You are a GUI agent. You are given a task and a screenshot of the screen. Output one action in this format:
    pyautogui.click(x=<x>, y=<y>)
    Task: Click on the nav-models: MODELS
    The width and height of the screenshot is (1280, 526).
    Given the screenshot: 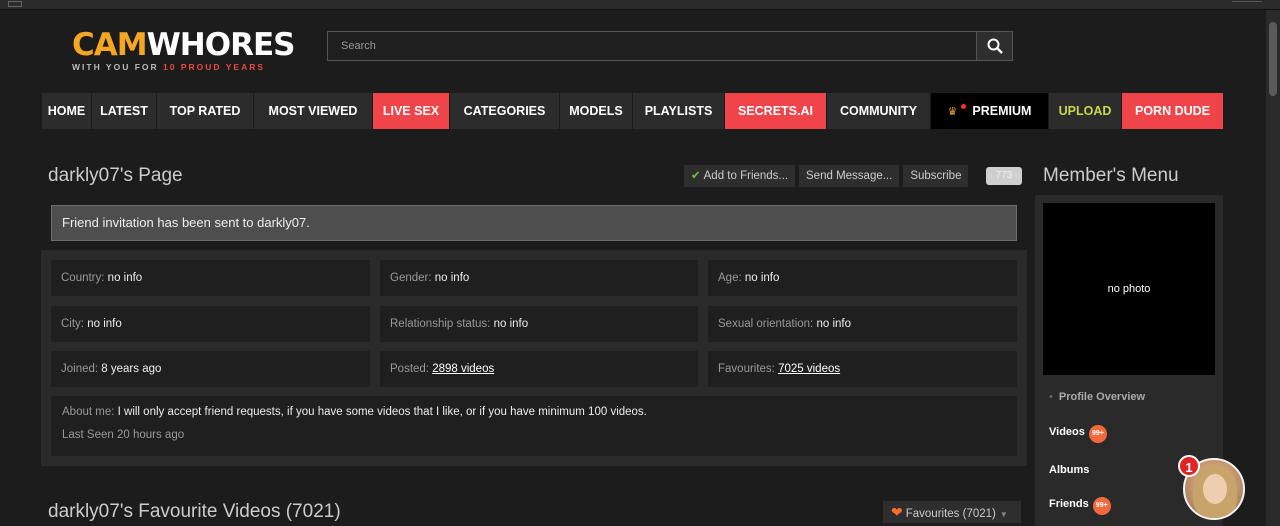 What is the action you would take?
    pyautogui.click(x=596, y=111)
    